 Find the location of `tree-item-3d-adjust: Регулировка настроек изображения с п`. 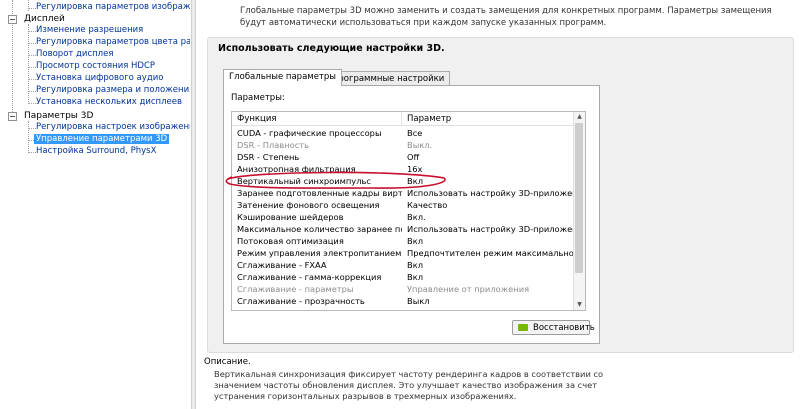

tree-item-3d-adjust: Регулировка настроек изображения с п is located at coordinates (113, 127).